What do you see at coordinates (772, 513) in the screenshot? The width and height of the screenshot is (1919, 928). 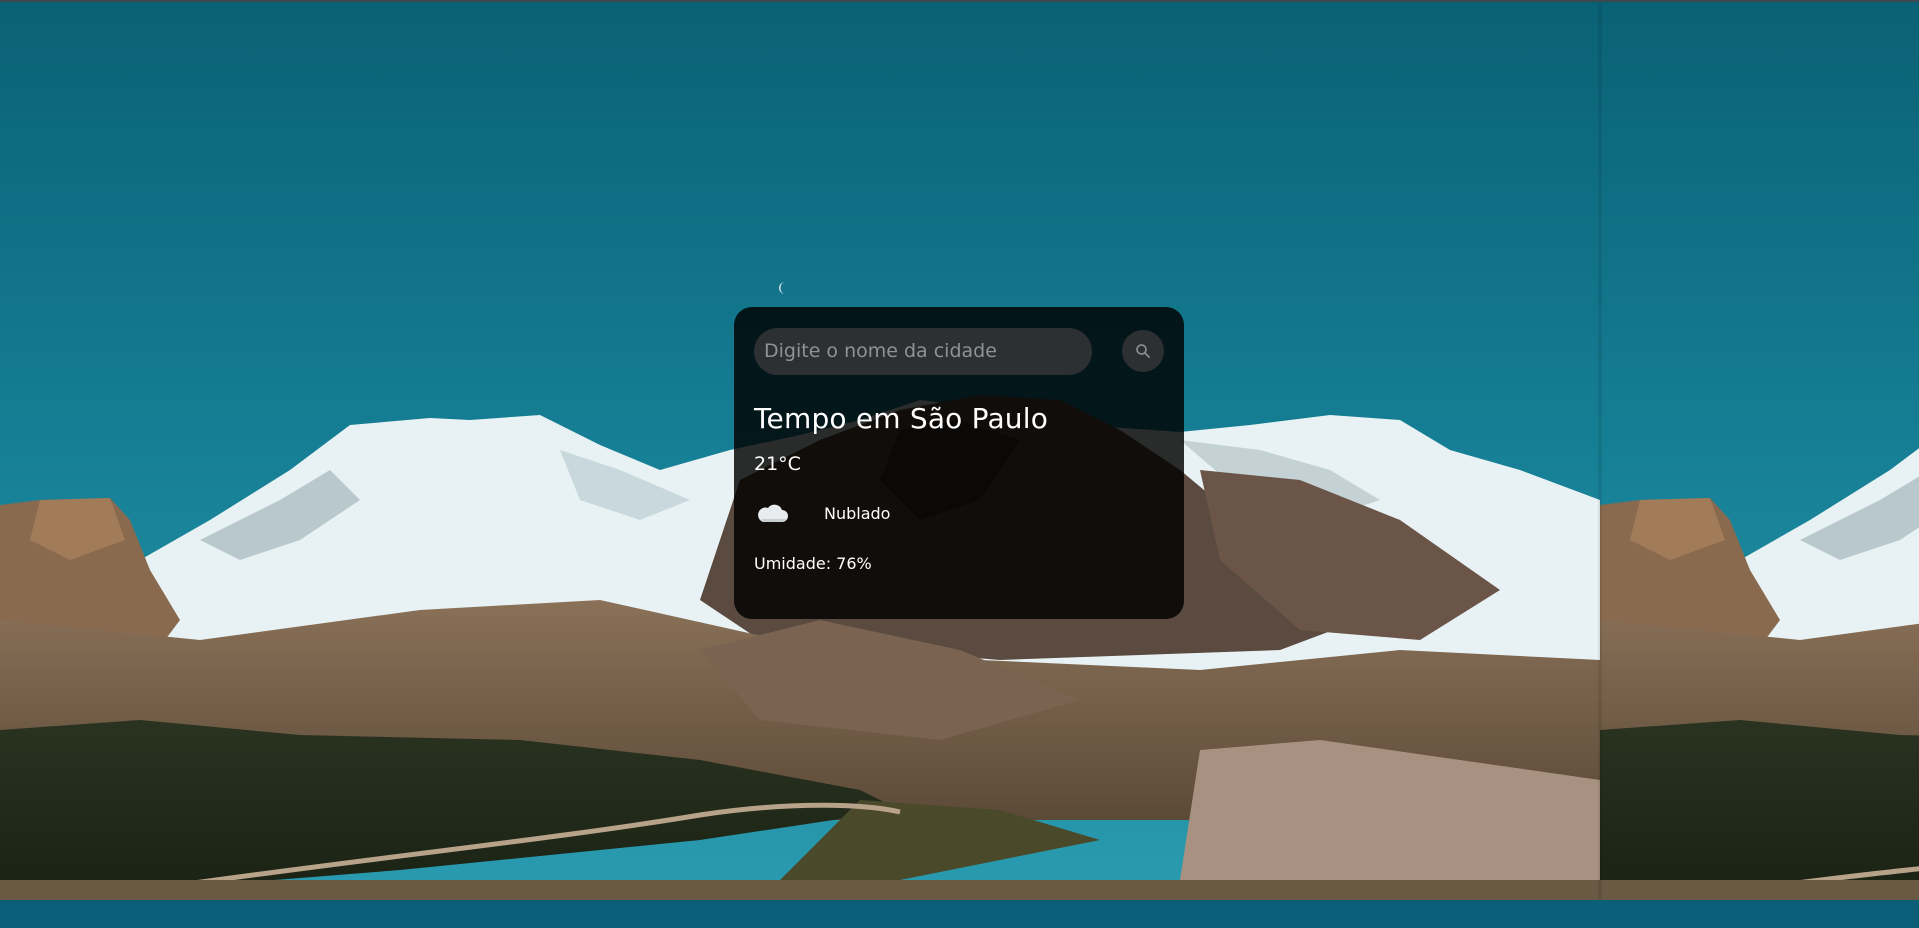 I see `cloud-icon` at bounding box center [772, 513].